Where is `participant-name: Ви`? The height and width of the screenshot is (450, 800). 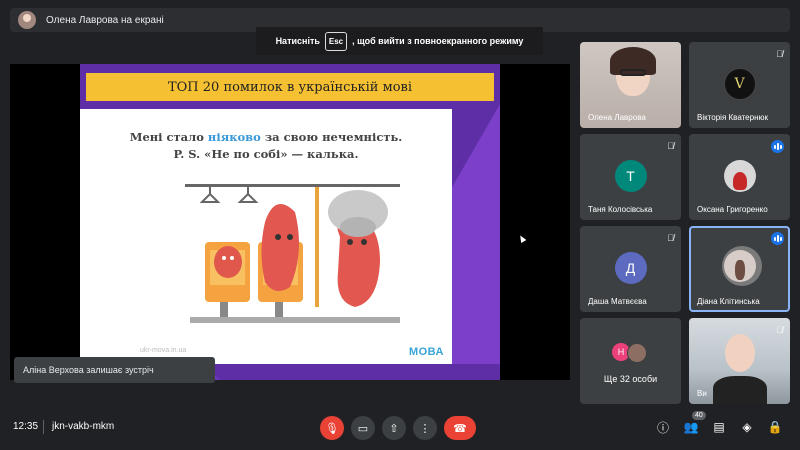
participant-name: Ви is located at coordinates (702, 393).